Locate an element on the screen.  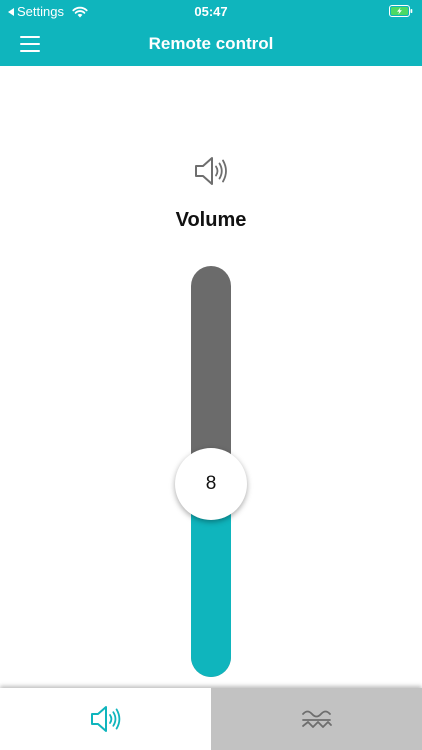
header: Settings 05:47 Remote control is located at coordinates (211, 33).